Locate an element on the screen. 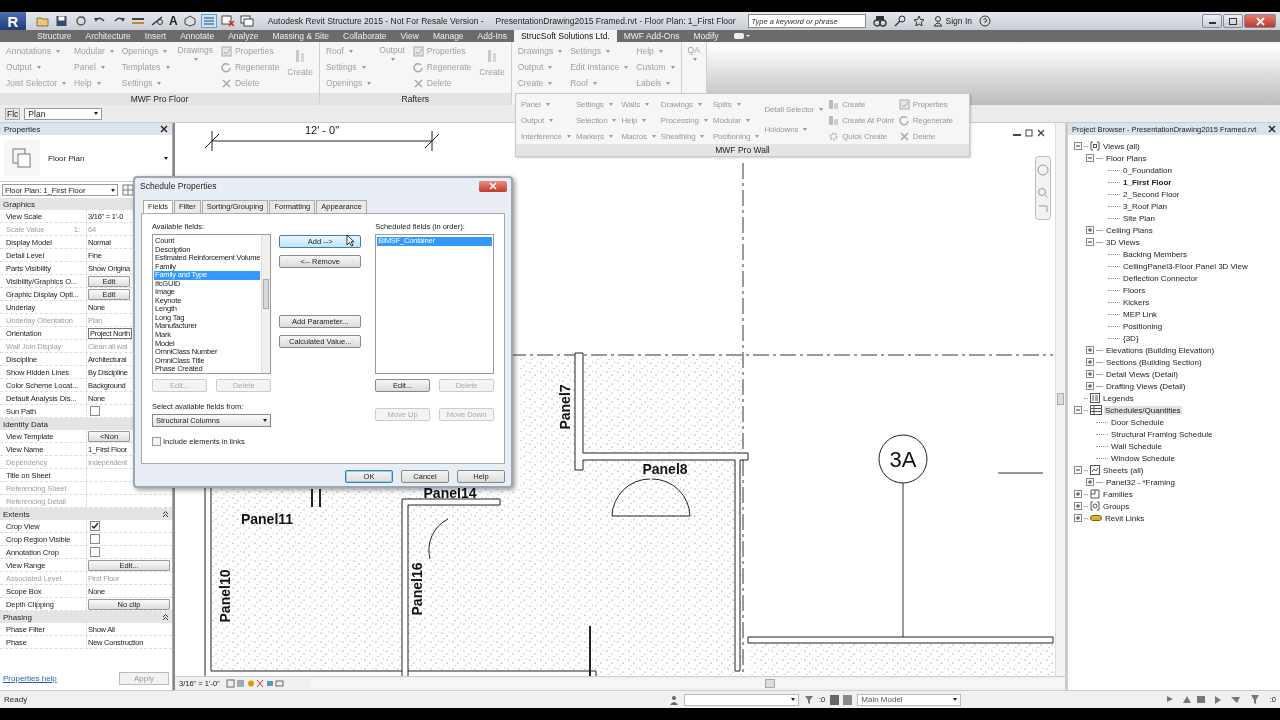 This screenshot has width=1280, height=720. tree-item: Floor Plans is located at coordinates (1126, 158).